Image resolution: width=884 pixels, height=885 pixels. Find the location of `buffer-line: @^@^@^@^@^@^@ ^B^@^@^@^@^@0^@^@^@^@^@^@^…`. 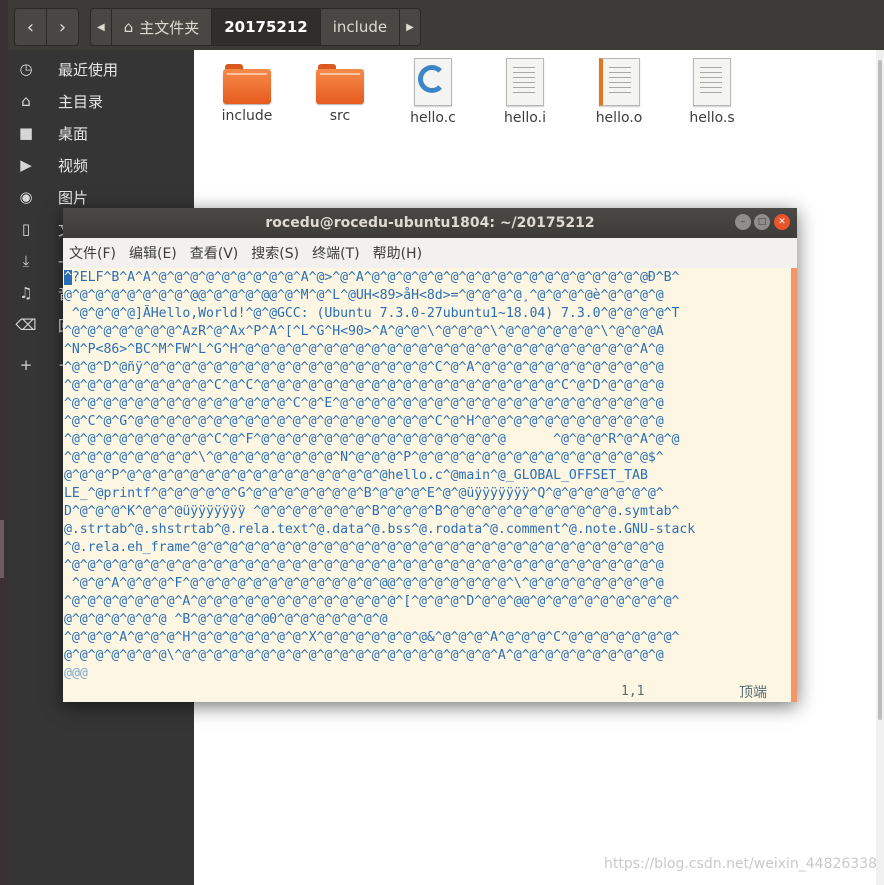

buffer-line: @^@^@^@^@^@^@ ^B^@^@^@^@^@0^@^@^@^@^@^@^… is located at coordinates (226, 619).